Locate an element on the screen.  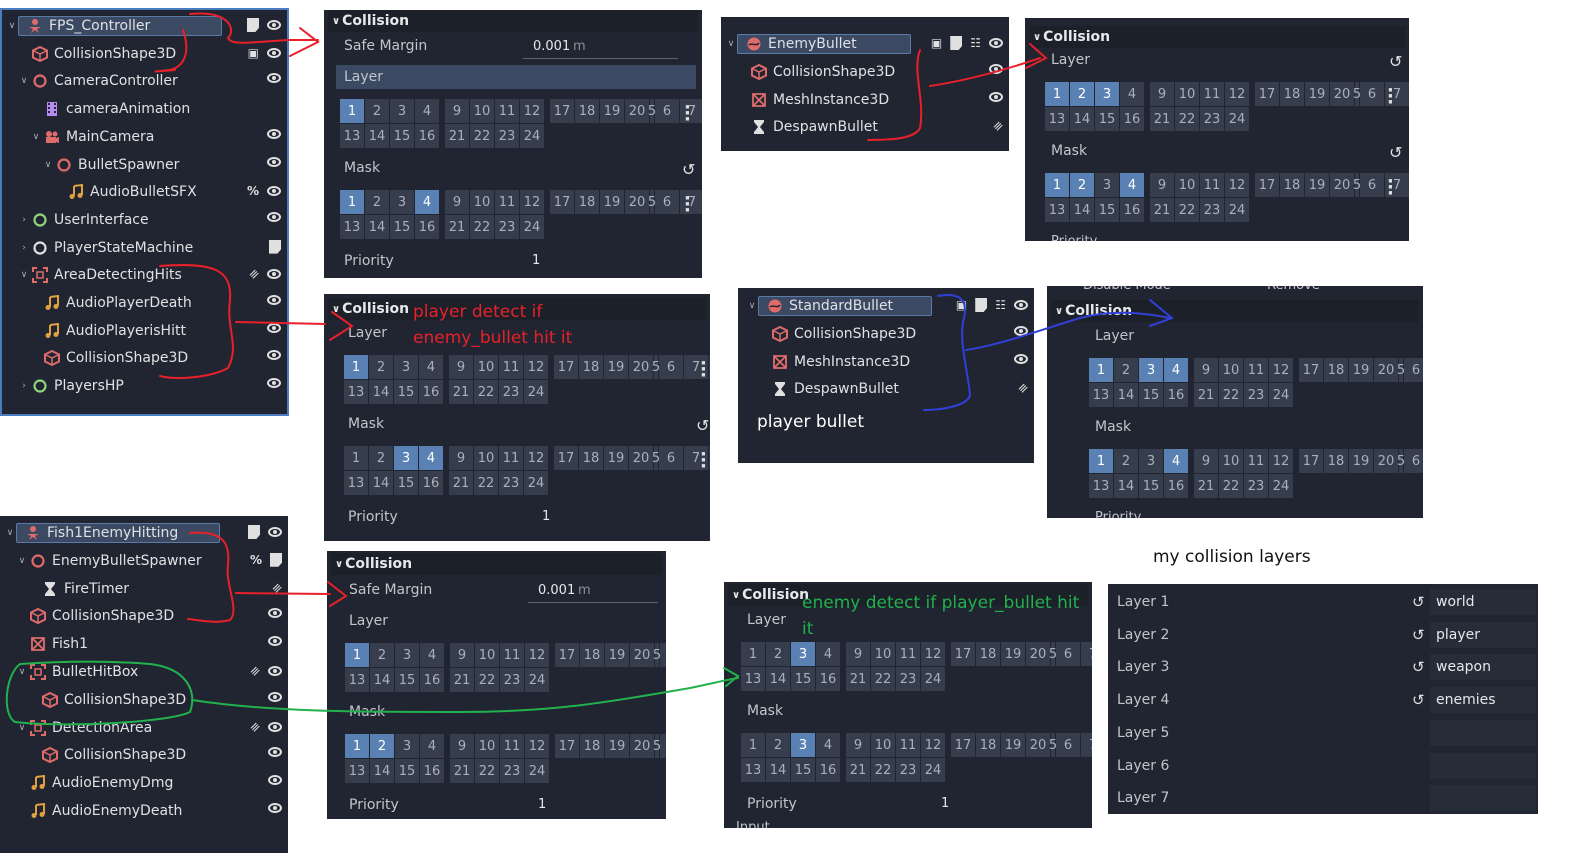
layer-bit-19: 19 is located at coordinates (1013, 745).